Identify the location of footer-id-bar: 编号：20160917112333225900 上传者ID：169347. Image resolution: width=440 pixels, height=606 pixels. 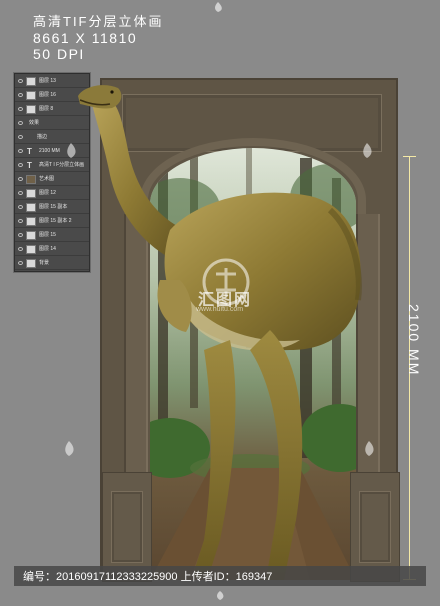
(220, 576).